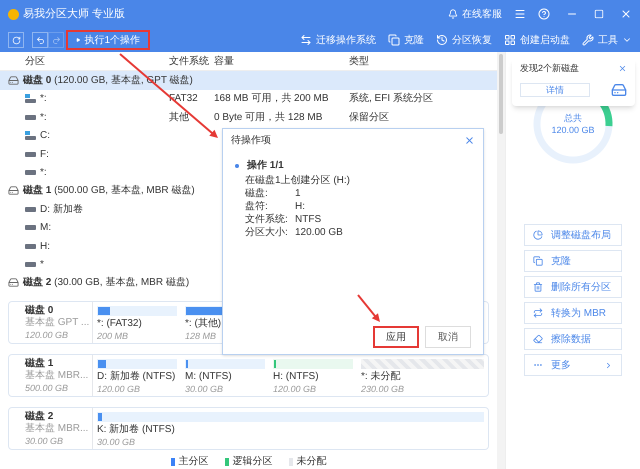 This screenshot has height=469, width=640. What do you see at coordinates (193, 461) in the screenshot?
I see `legend-label: 主分区` at bounding box center [193, 461].